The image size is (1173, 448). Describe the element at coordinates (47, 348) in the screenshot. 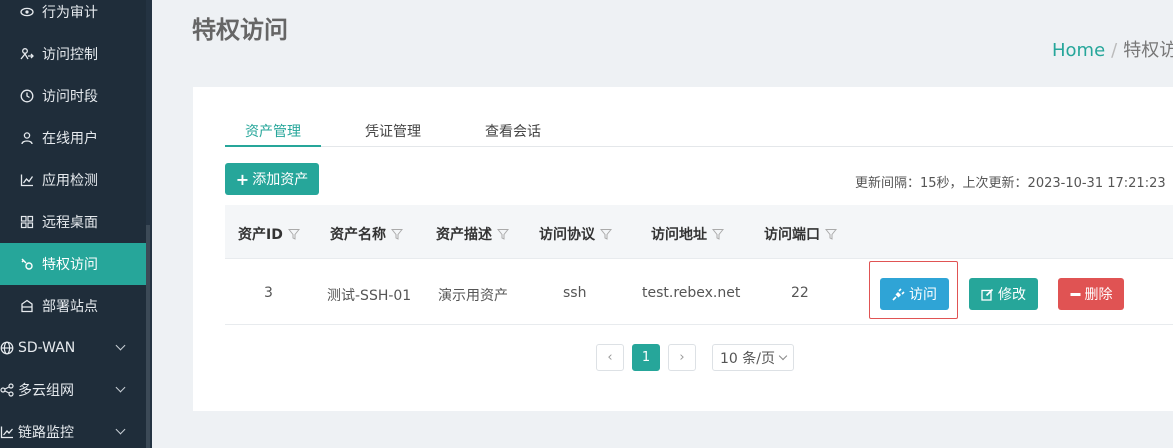

I see `sidebar-group-label: SD-WAN` at that location.